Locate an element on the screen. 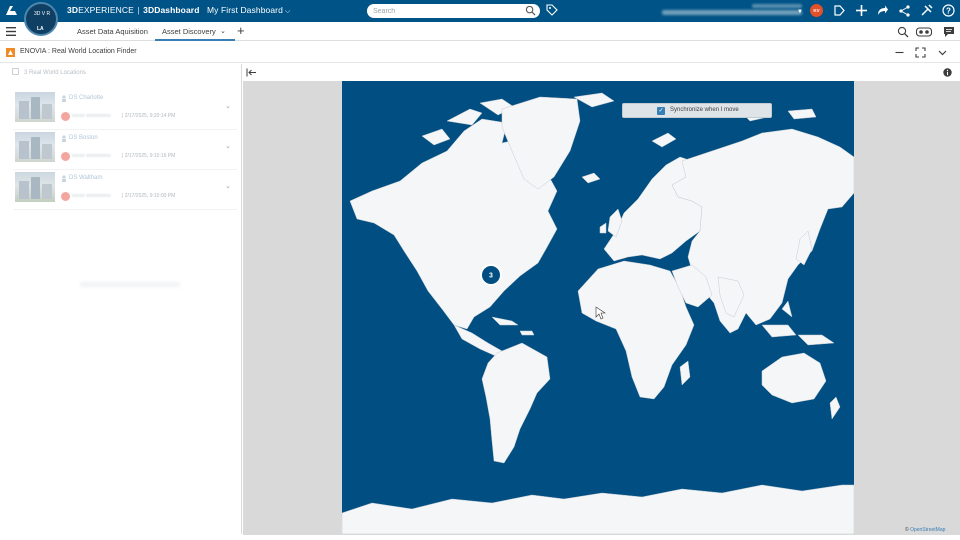 This screenshot has width=960, height=540. location-name: DS Boston is located at coordinates (83, 138).